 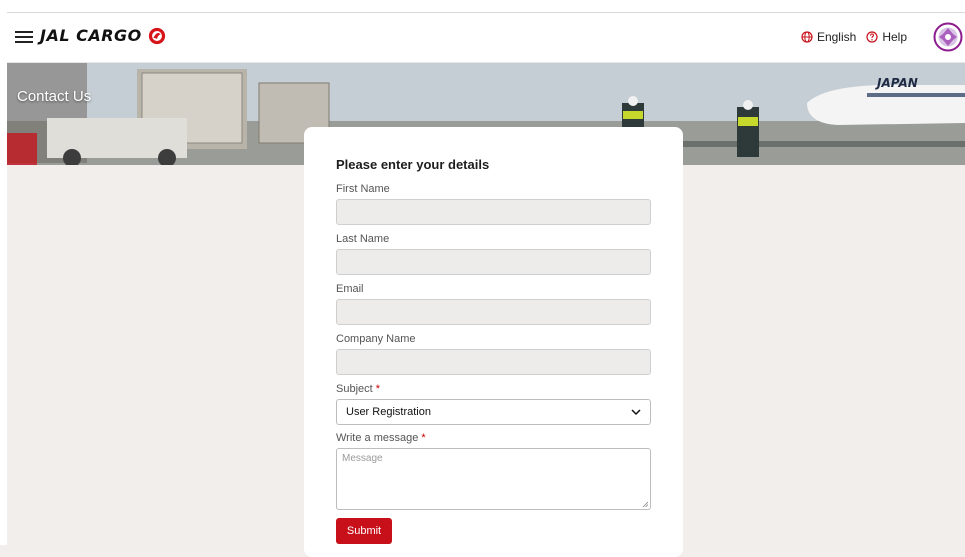 I want to click on brand-wordmark: JAL CARGO, so click(x=91, y=35).